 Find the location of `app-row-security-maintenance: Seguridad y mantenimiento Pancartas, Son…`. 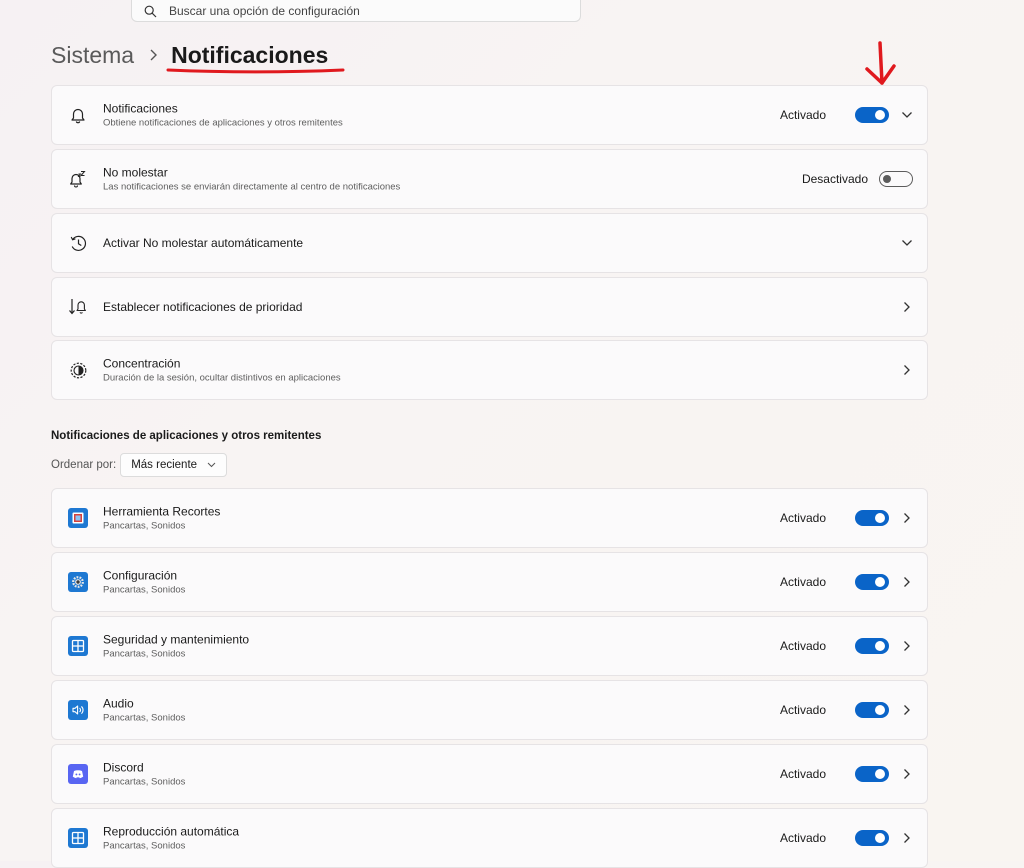

app-row-security-maintenance: Seguridad y mantenimiento Pancartas, Son… is located at coordinates (489, 646).